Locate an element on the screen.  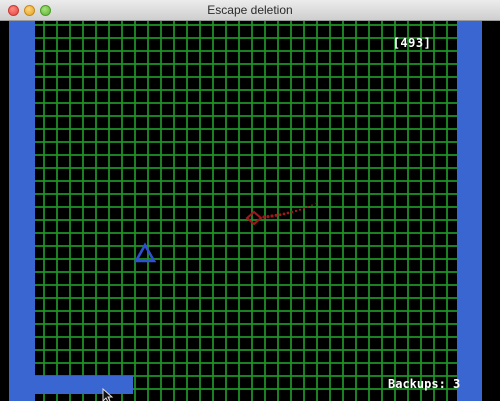
window-title: Escape deletion is located at coordinates (250, 10).